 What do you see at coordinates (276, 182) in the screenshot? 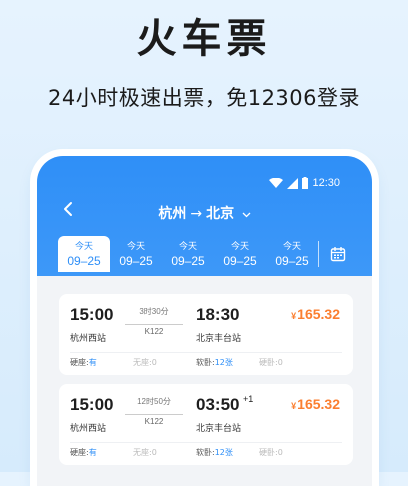
I see `wifi-icon` at bounding box center [276, 182].